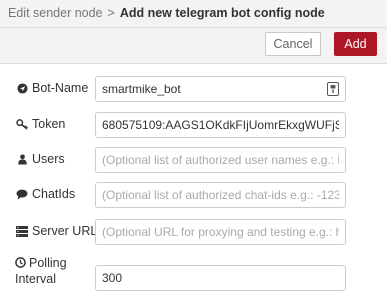  What do you see at coordinates (220, 278) in the screenshot?
I see `polling-interval-input` at bounding box center [220, 278].